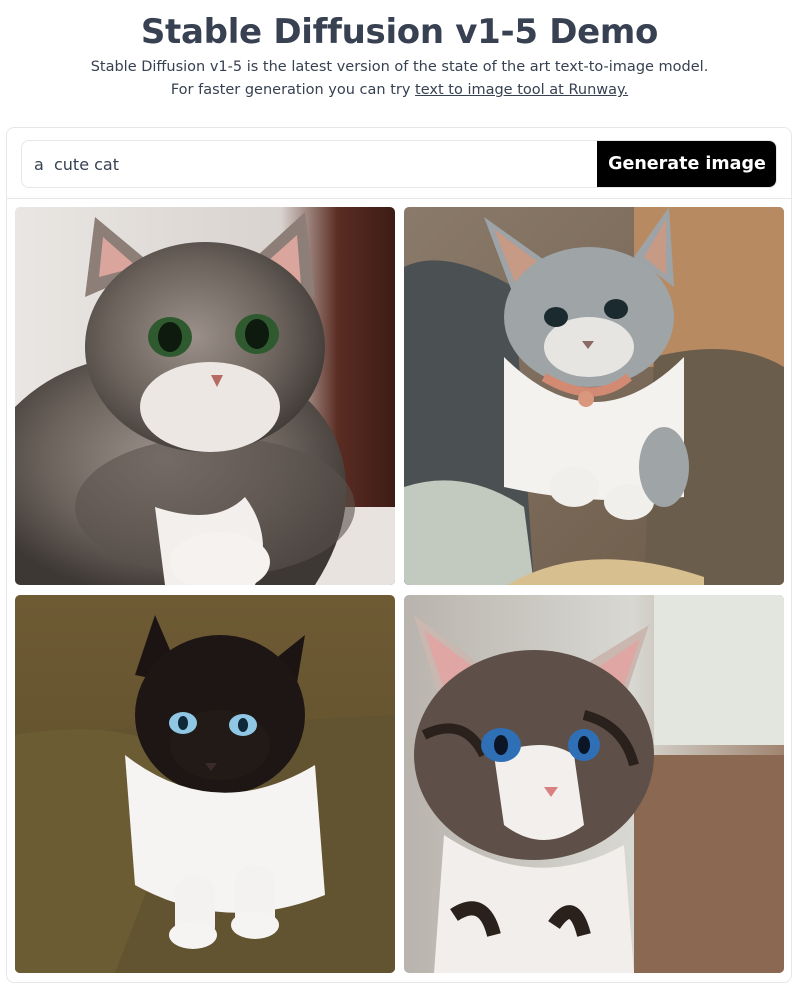 This screenshot has height=988, width=799. I want to click on prompt-bar: Generate image, so click(399, 164).